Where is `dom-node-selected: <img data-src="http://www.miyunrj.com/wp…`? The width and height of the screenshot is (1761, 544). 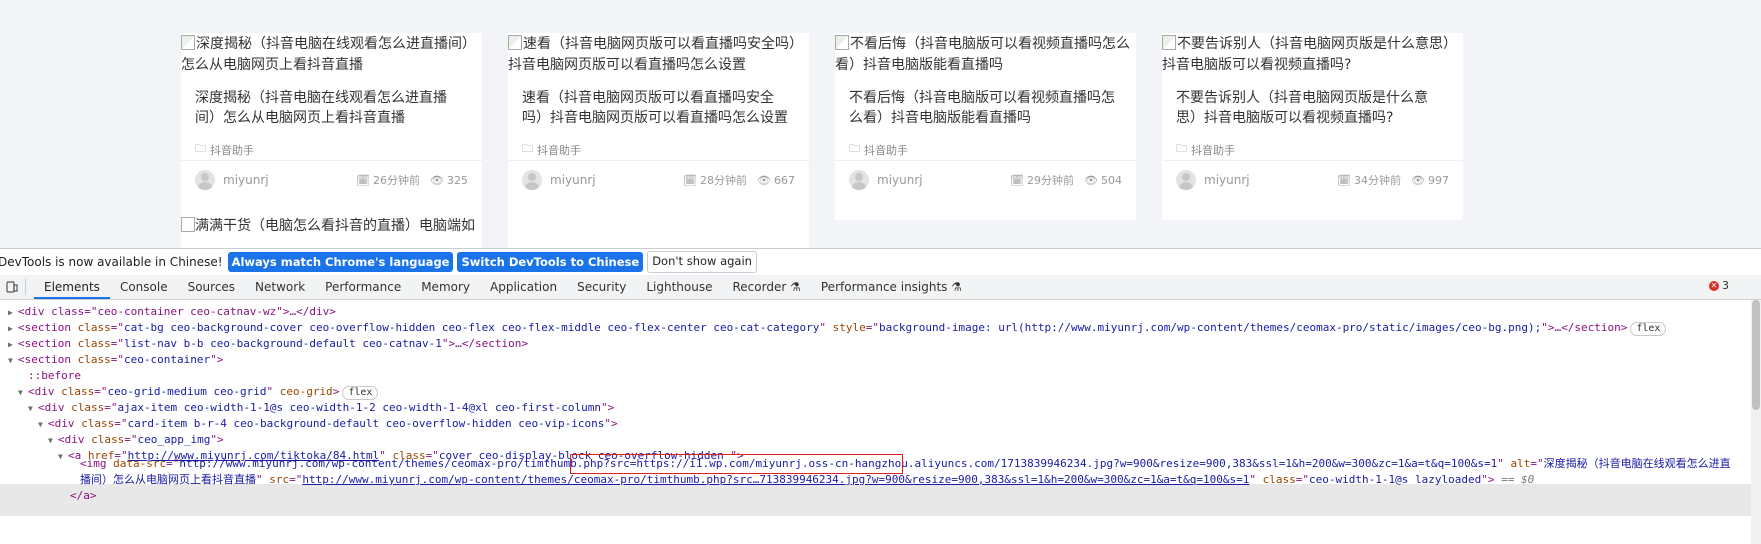 dom-node-selected: <img data-src="http://www.miyunrj.com/wp… is located at coordinates (905, 464).